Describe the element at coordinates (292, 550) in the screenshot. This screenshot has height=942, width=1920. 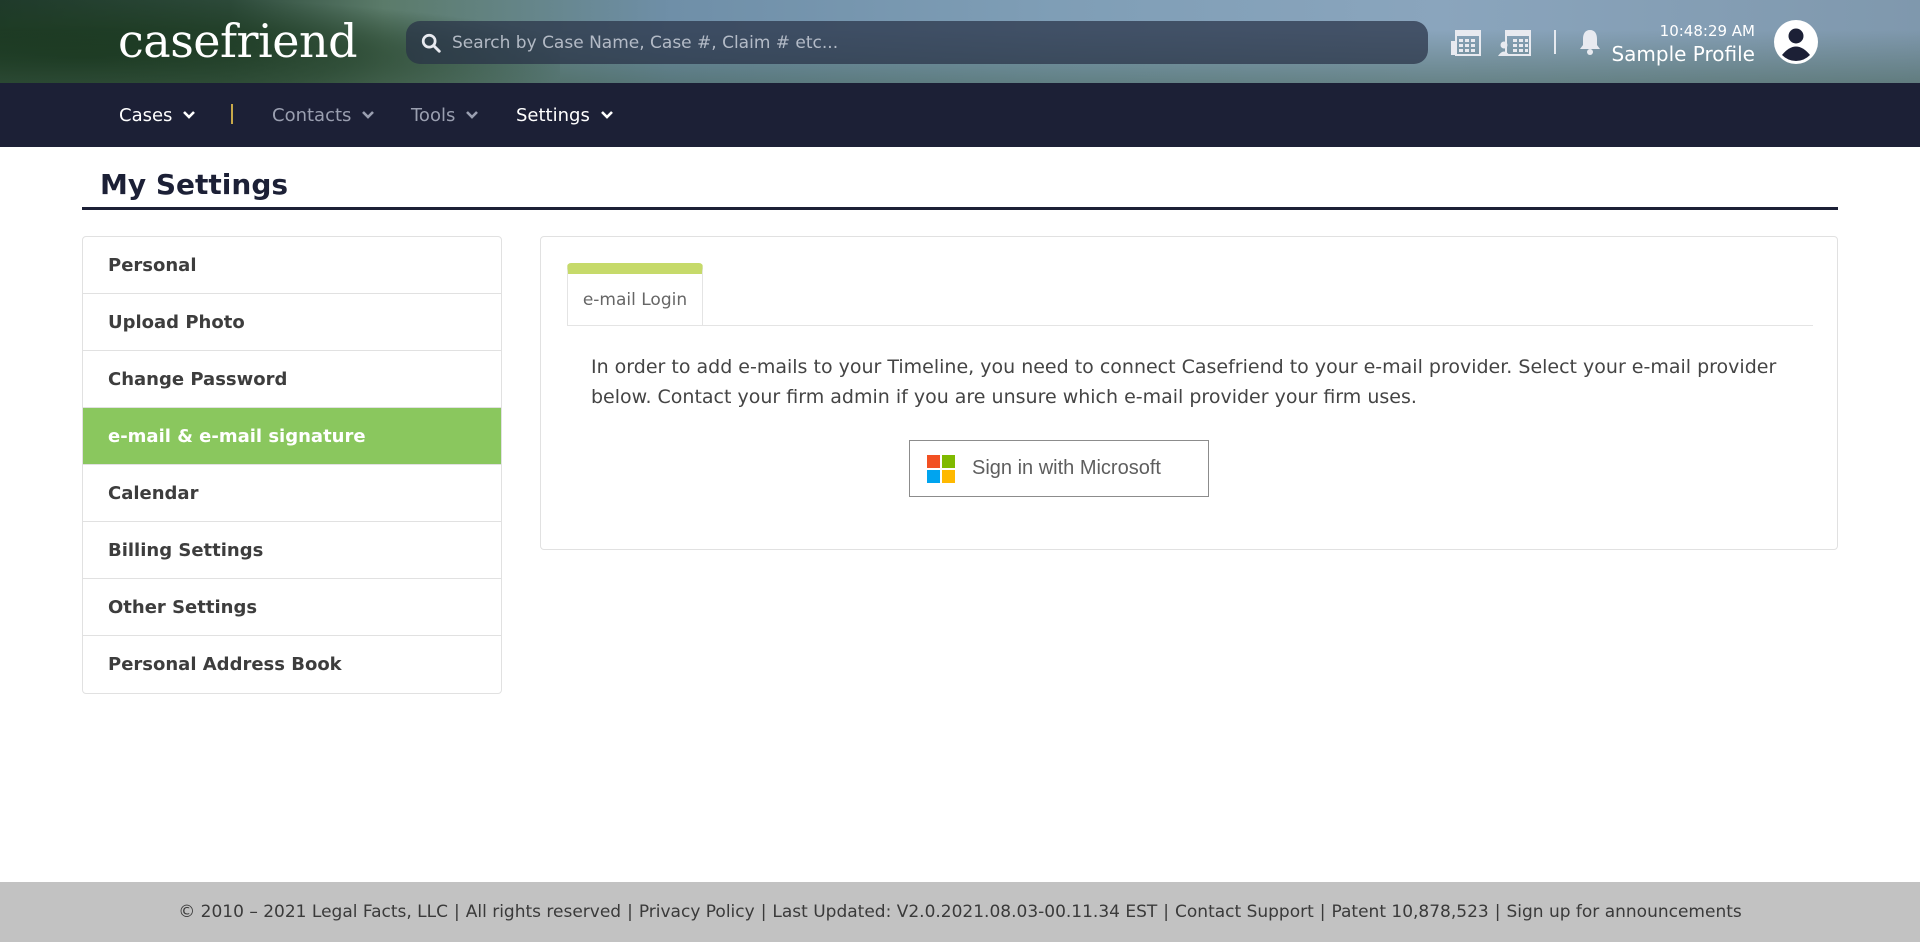
I see `sidebar-item-billing-settings: Billing Settings` at that location.